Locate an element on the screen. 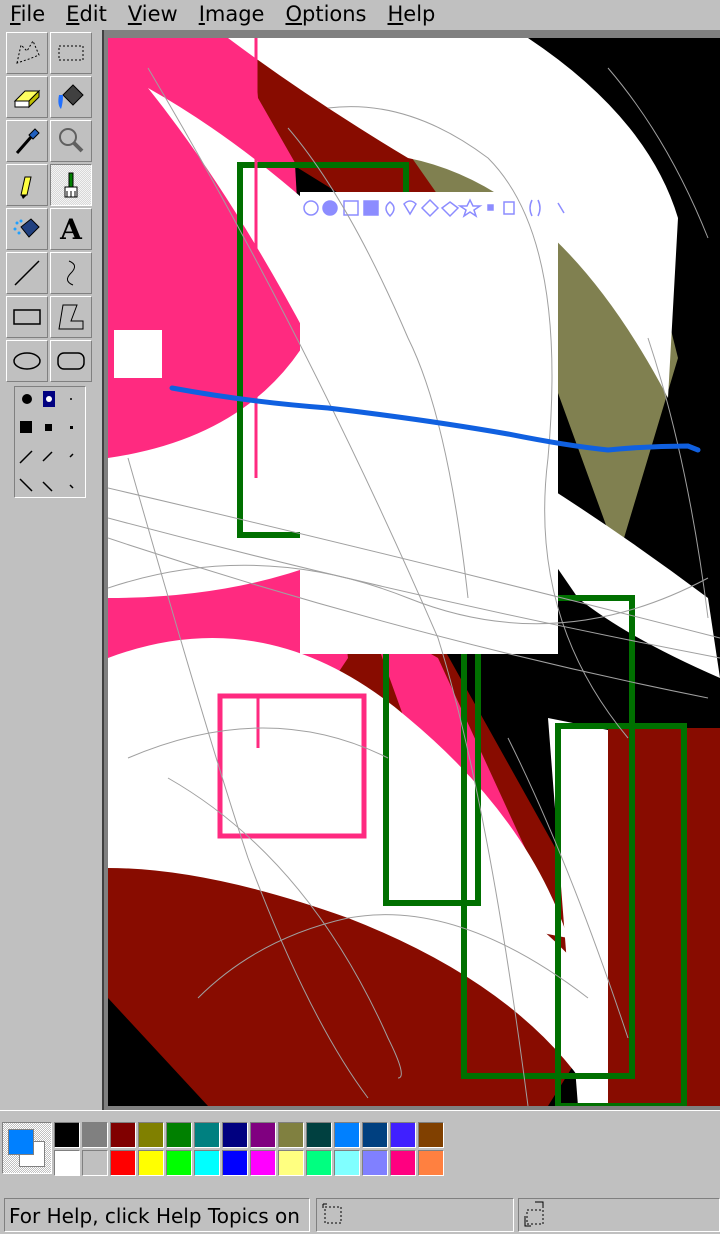  ellipse-tool is located at coordinates (27, 361).